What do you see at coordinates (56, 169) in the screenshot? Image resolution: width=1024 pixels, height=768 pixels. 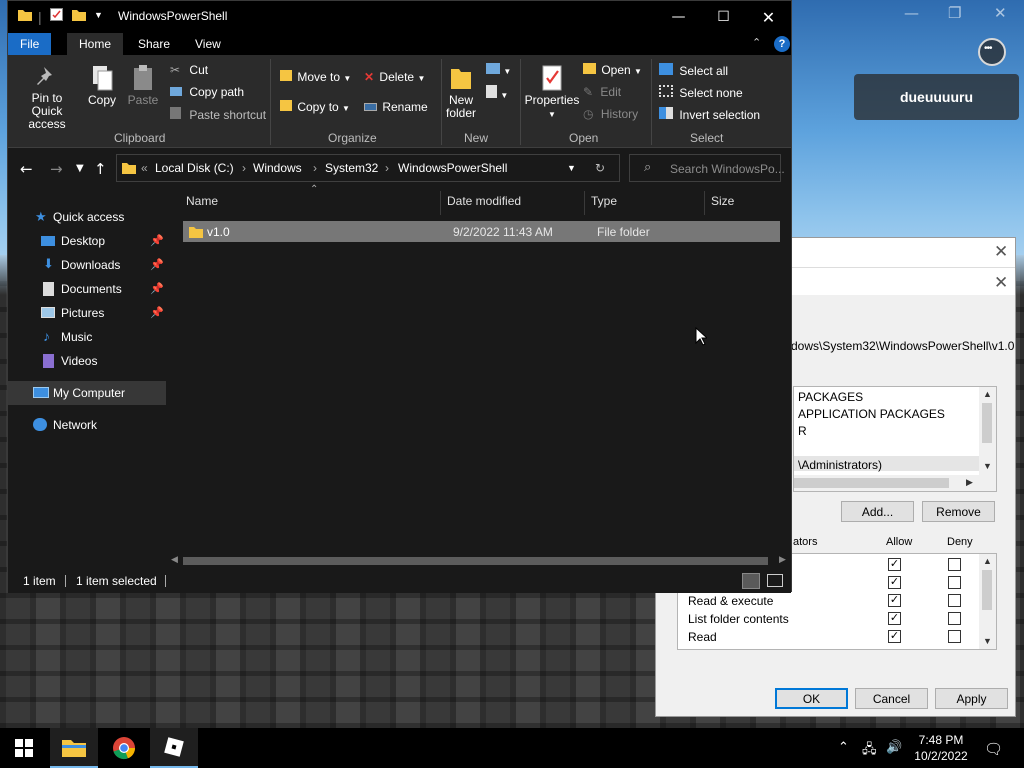 I see `forward-arrow-icon: →` at bounding box center [56, 169].